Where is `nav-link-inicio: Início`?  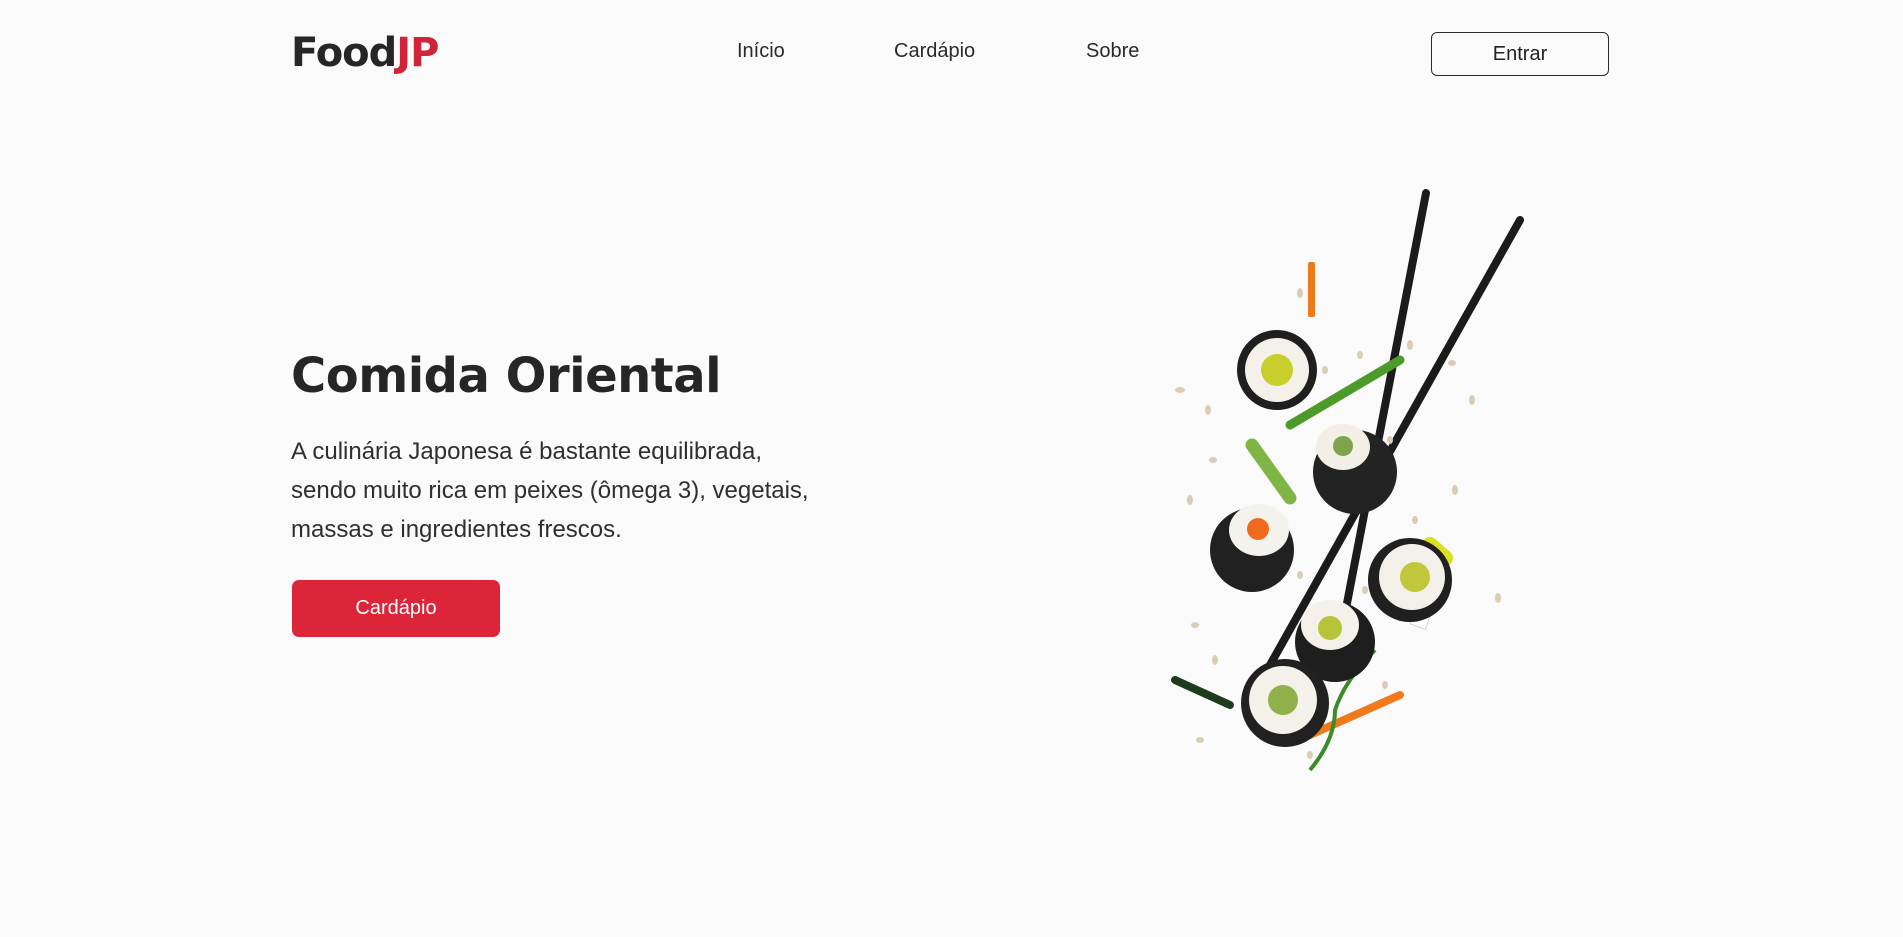
nav-link-inicio: Início is located at coordinates (761, 51).